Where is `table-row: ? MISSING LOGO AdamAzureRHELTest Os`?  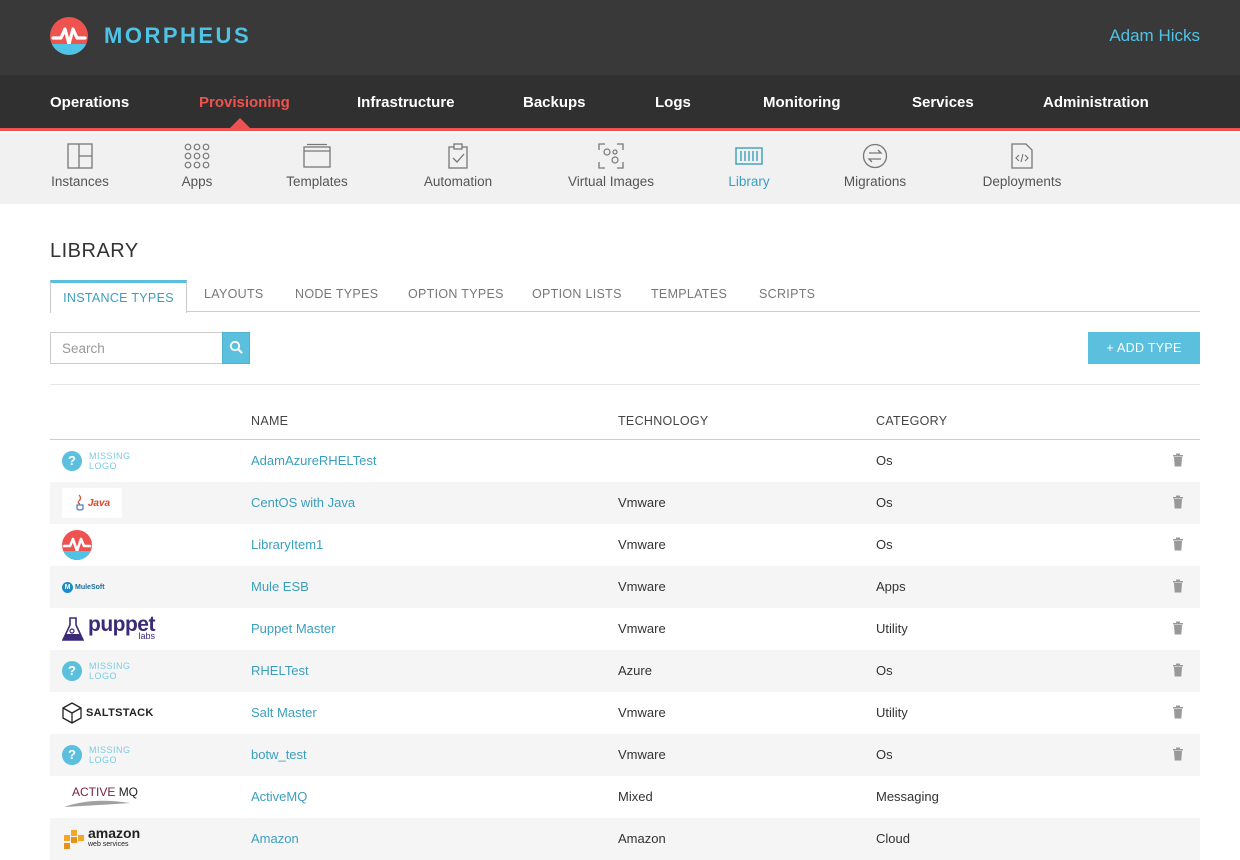 table-row: ? MISSING LOGO AdamAzureRHELTest Os is located at coordinates (625, 461).